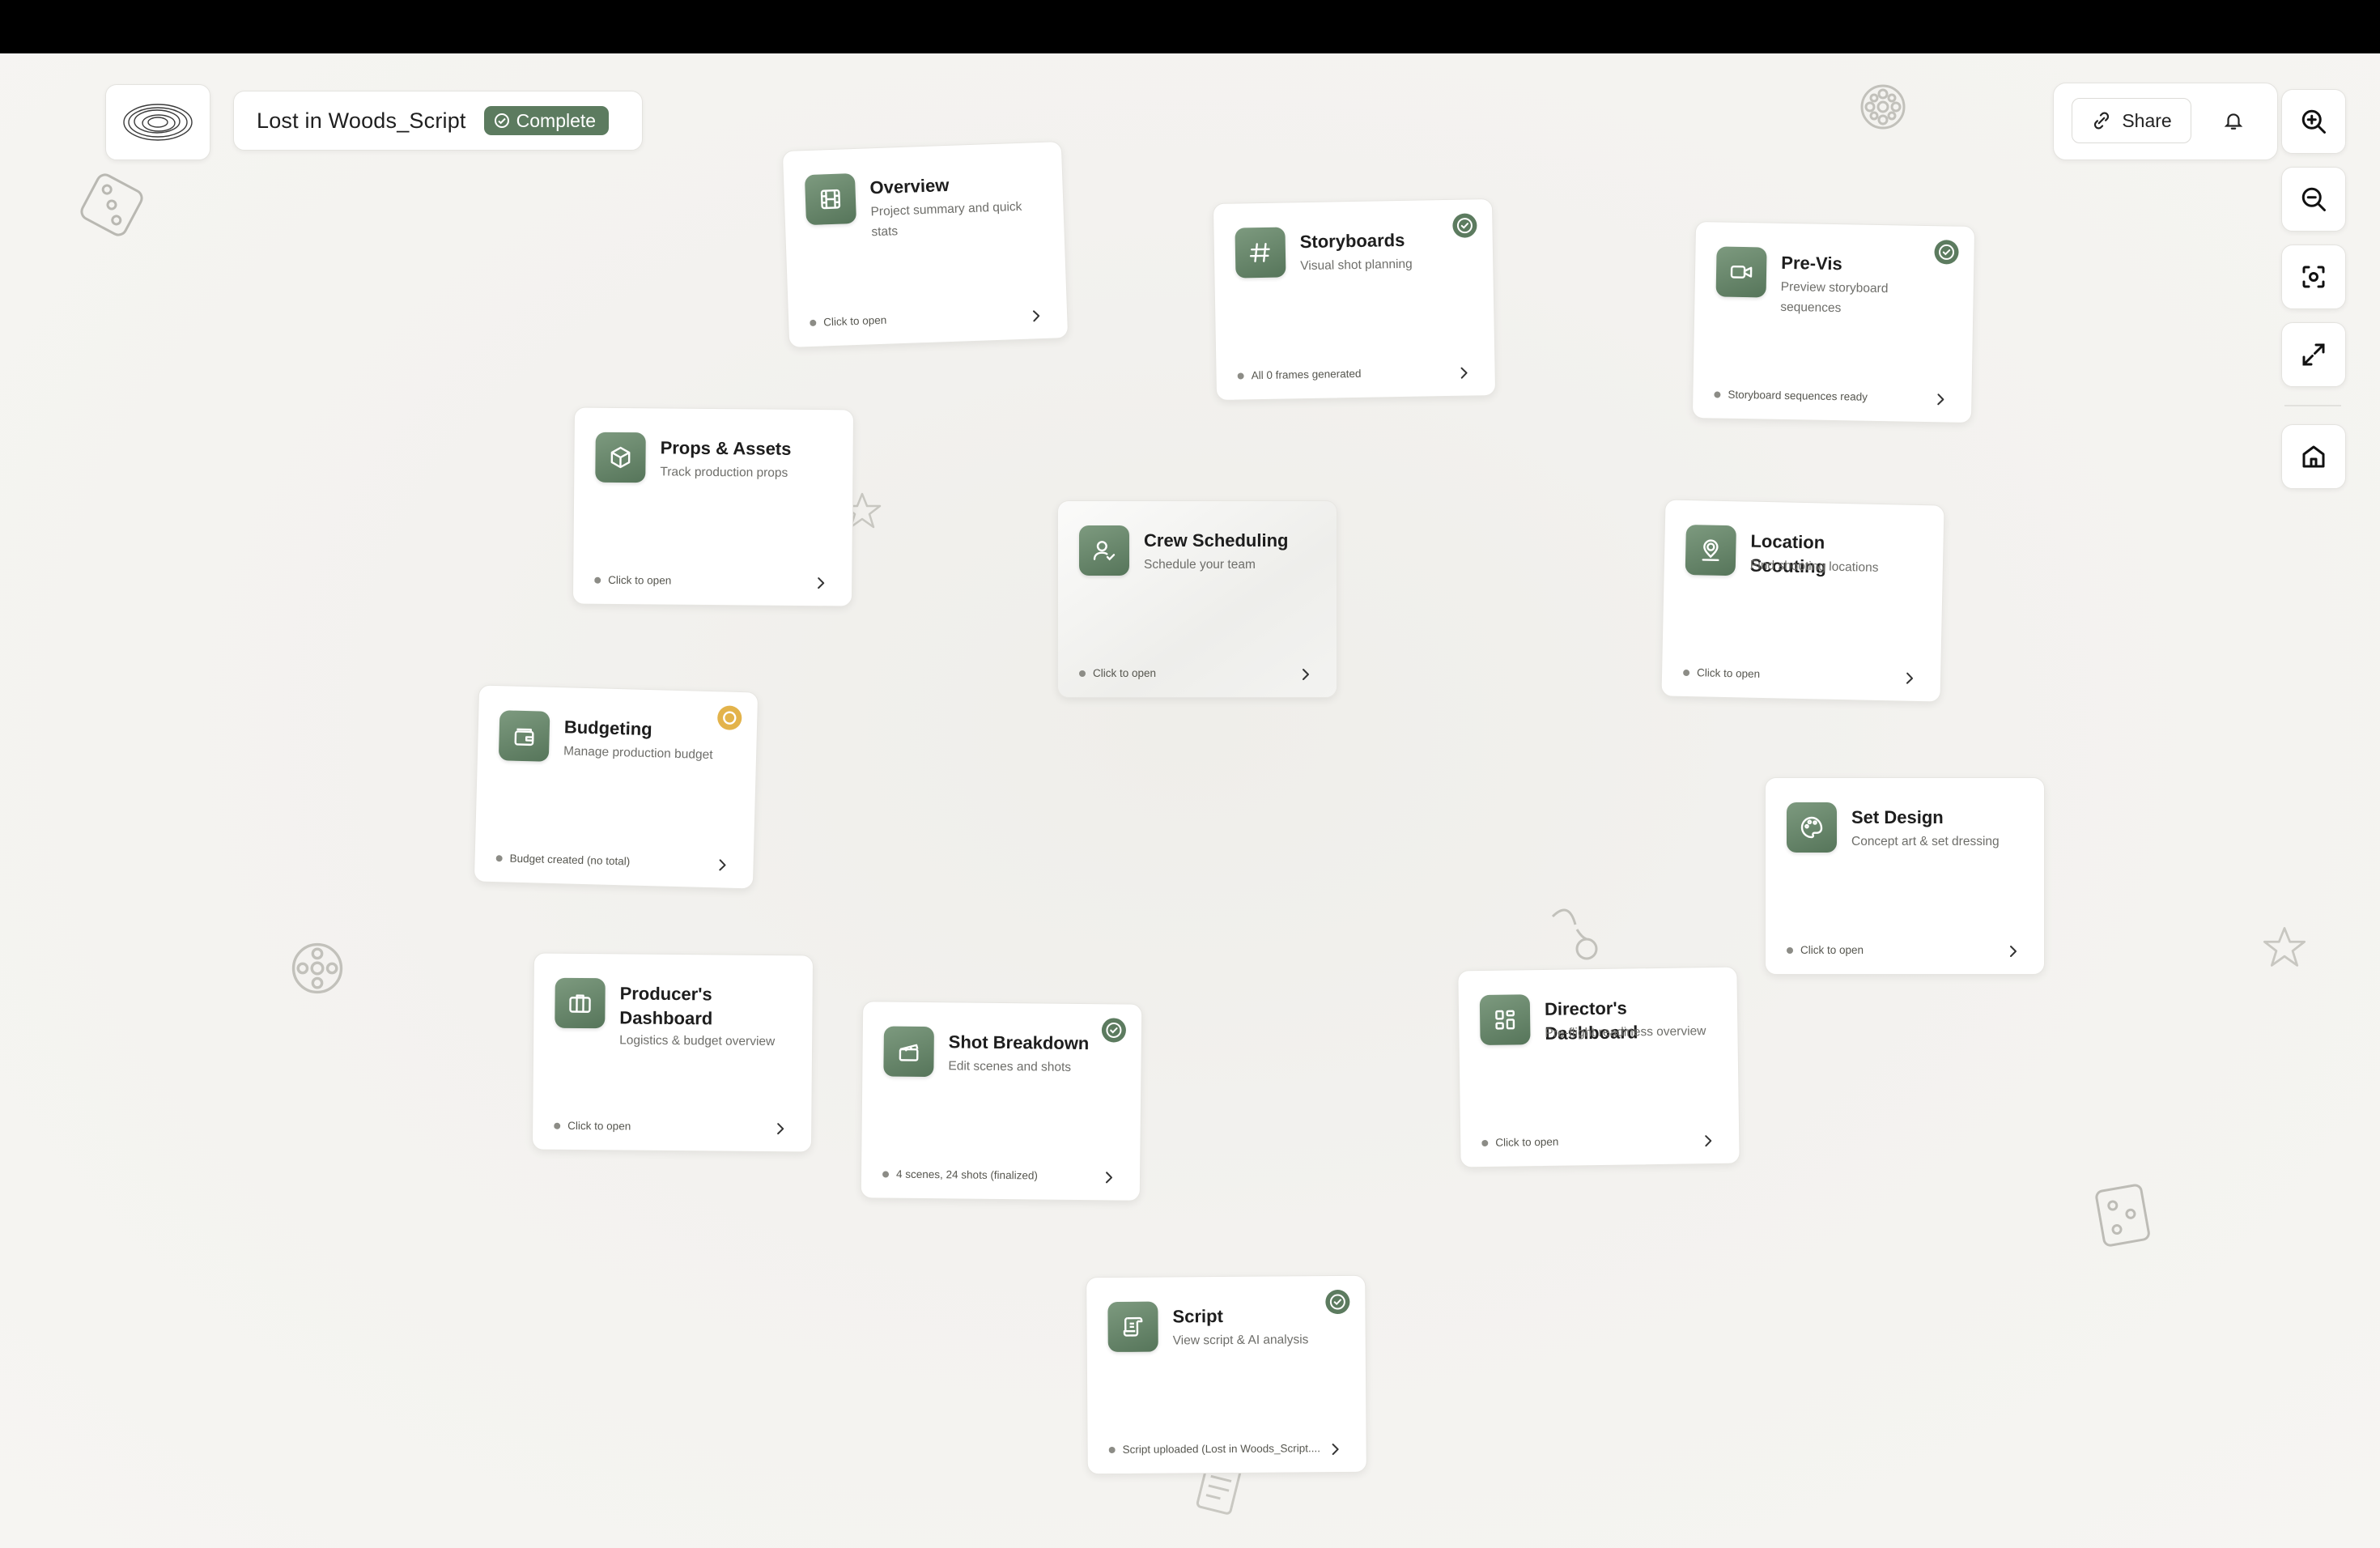 The image size is (2380, 1548). I want to click on notifications-button, so click(2233, 121).